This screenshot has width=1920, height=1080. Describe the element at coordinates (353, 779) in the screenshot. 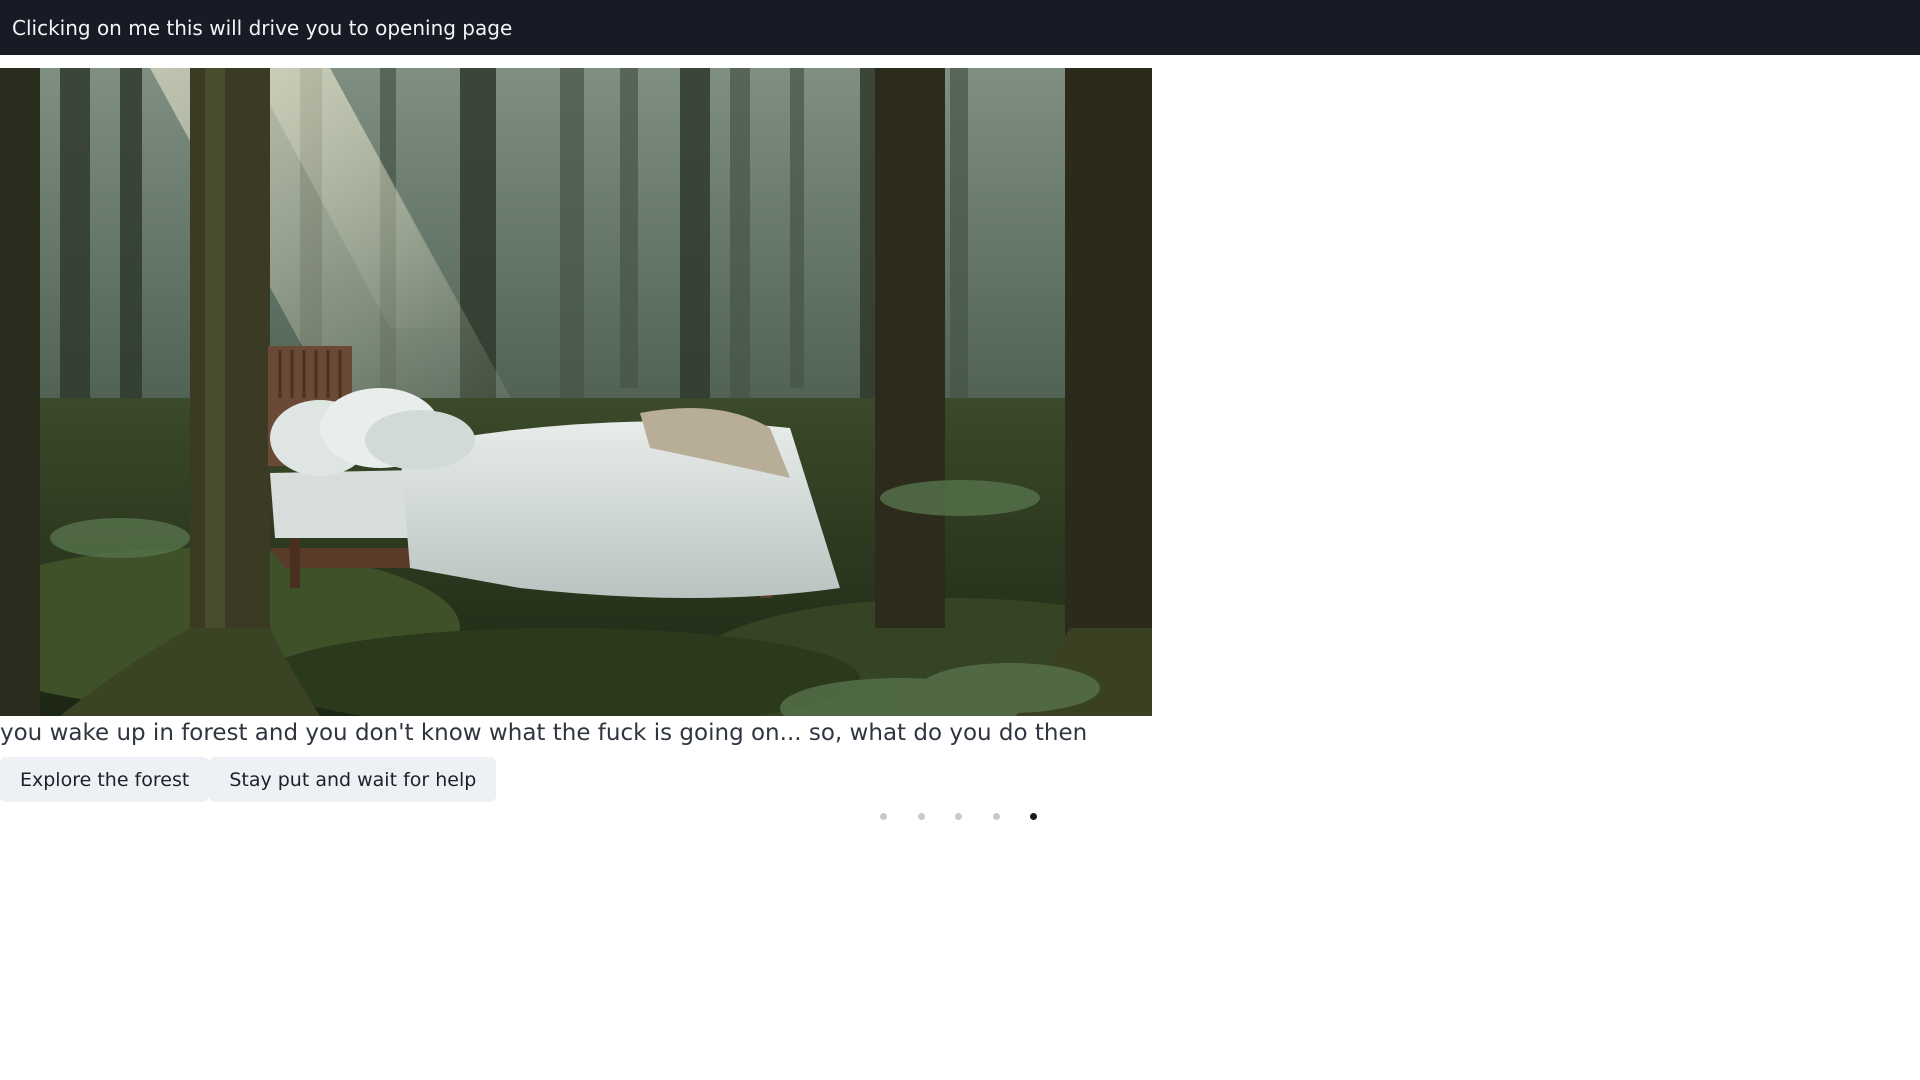

I see `wait-for-help-button: Stay put and wait for help` at that location.